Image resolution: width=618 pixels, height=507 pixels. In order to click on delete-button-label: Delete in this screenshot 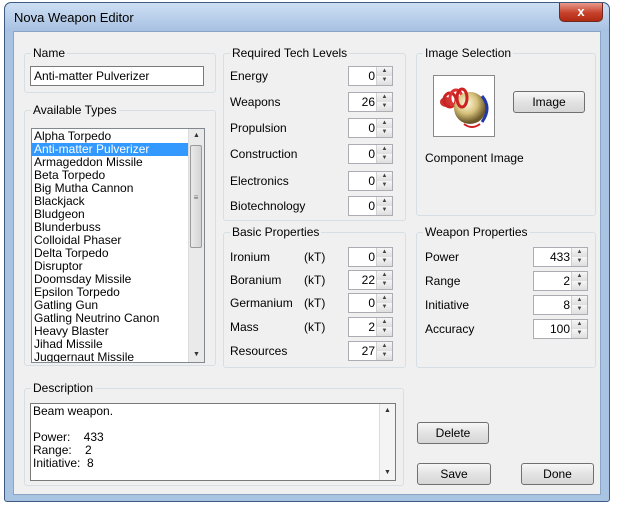, I will do `click(453, 433)`.